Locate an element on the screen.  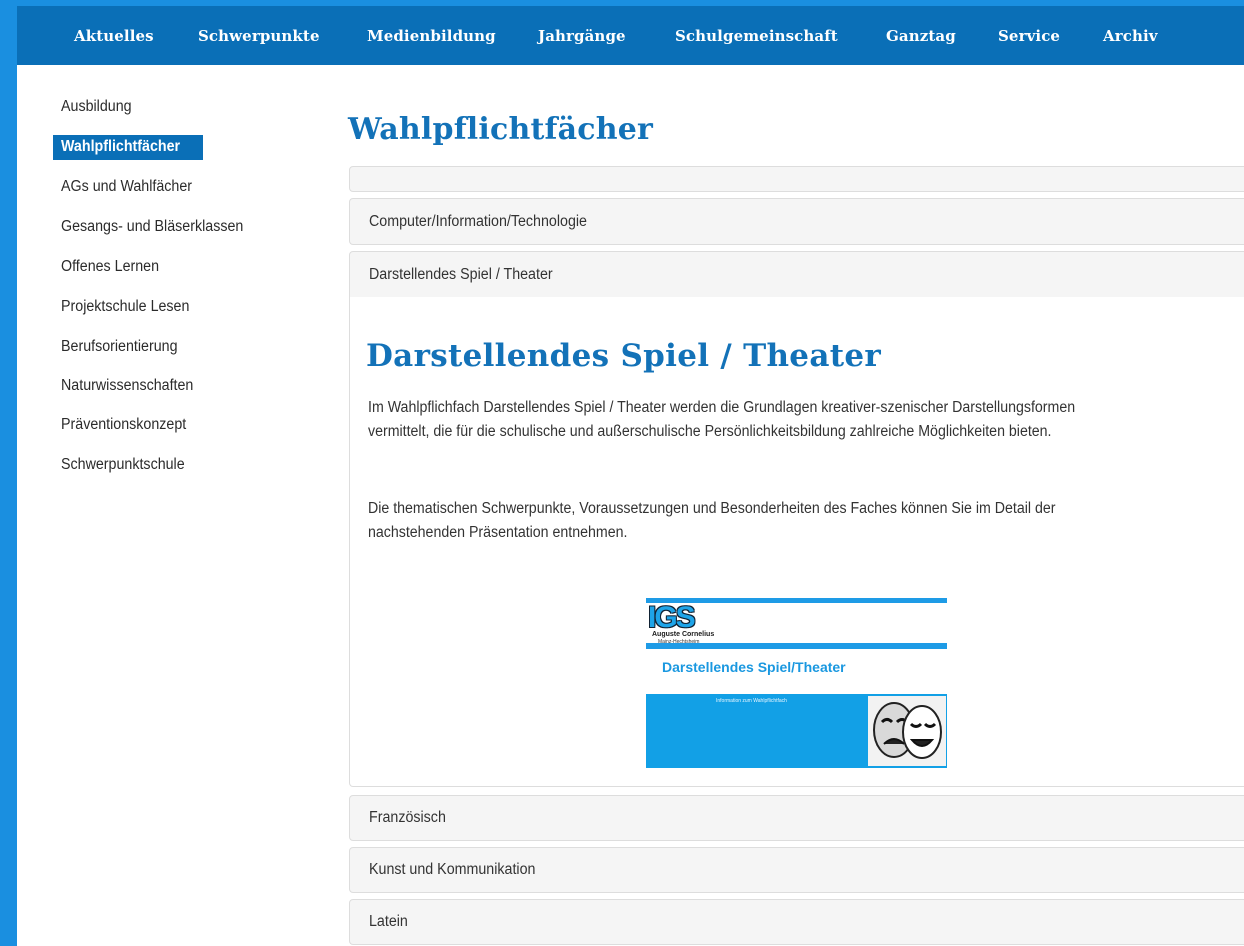
accordion-panel-label: Darstellendes Spiel / Theater is located at coordinates (461, 274).